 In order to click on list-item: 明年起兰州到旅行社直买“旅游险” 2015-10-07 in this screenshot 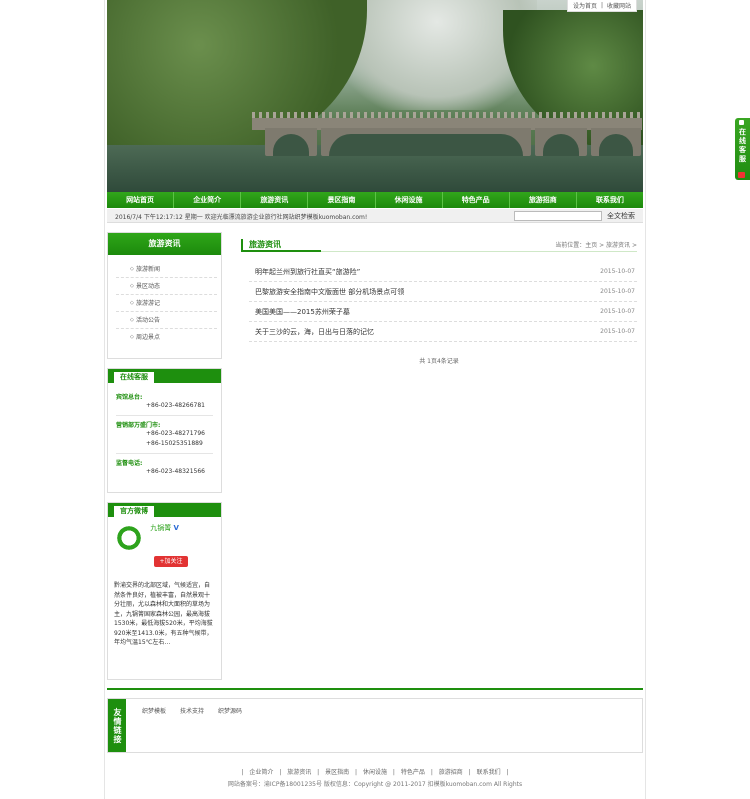, I will do `click(443, 272)`.